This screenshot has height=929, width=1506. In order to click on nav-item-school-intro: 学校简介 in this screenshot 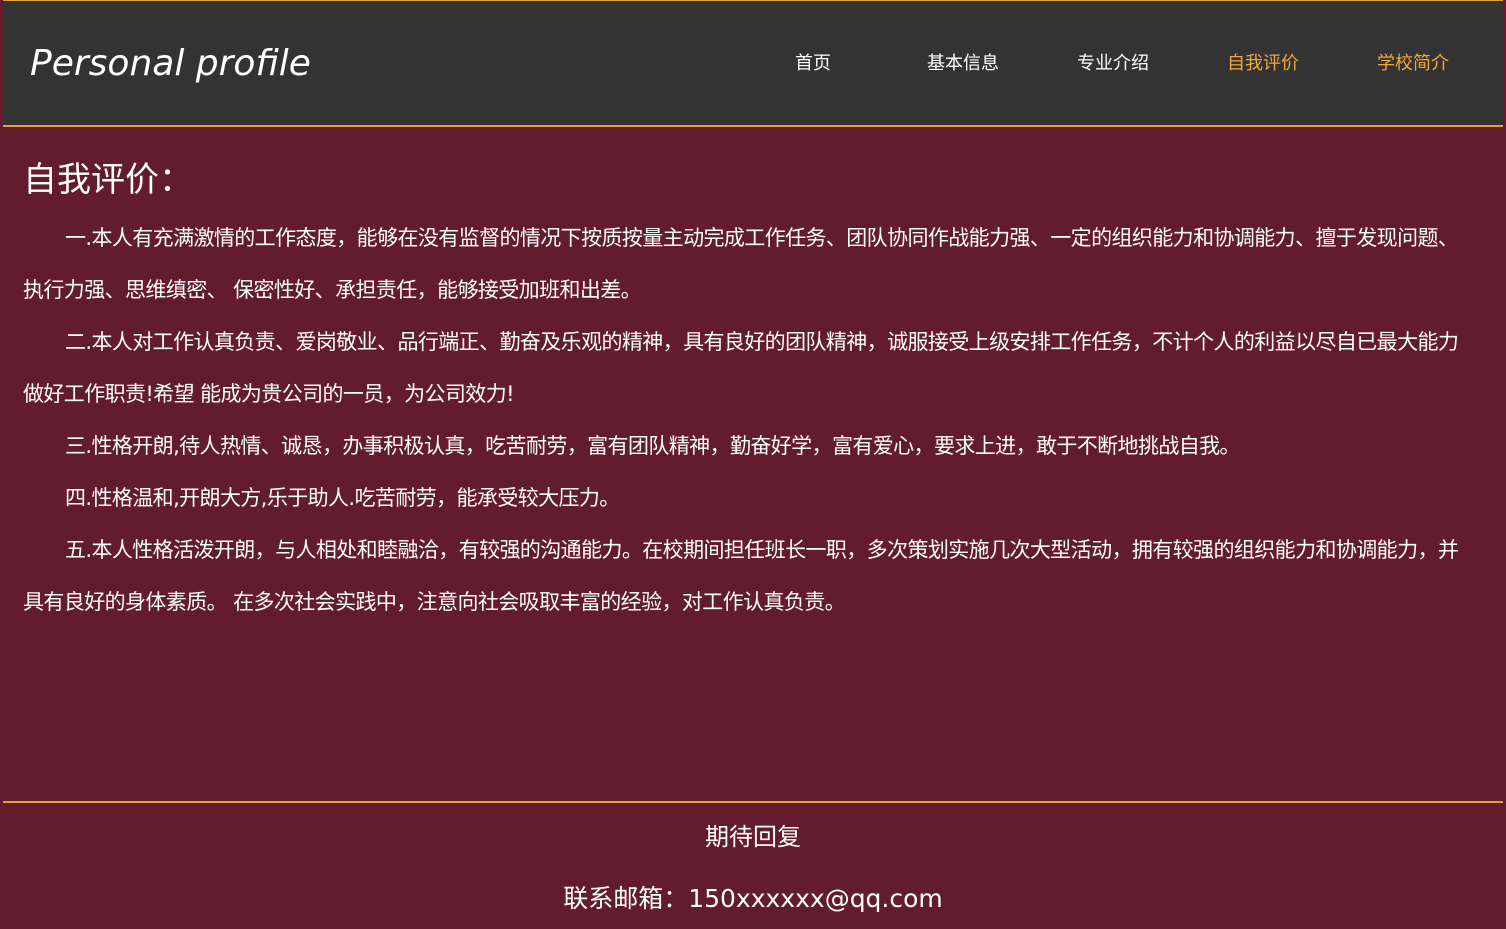, I will do `click(1413, 64)`.